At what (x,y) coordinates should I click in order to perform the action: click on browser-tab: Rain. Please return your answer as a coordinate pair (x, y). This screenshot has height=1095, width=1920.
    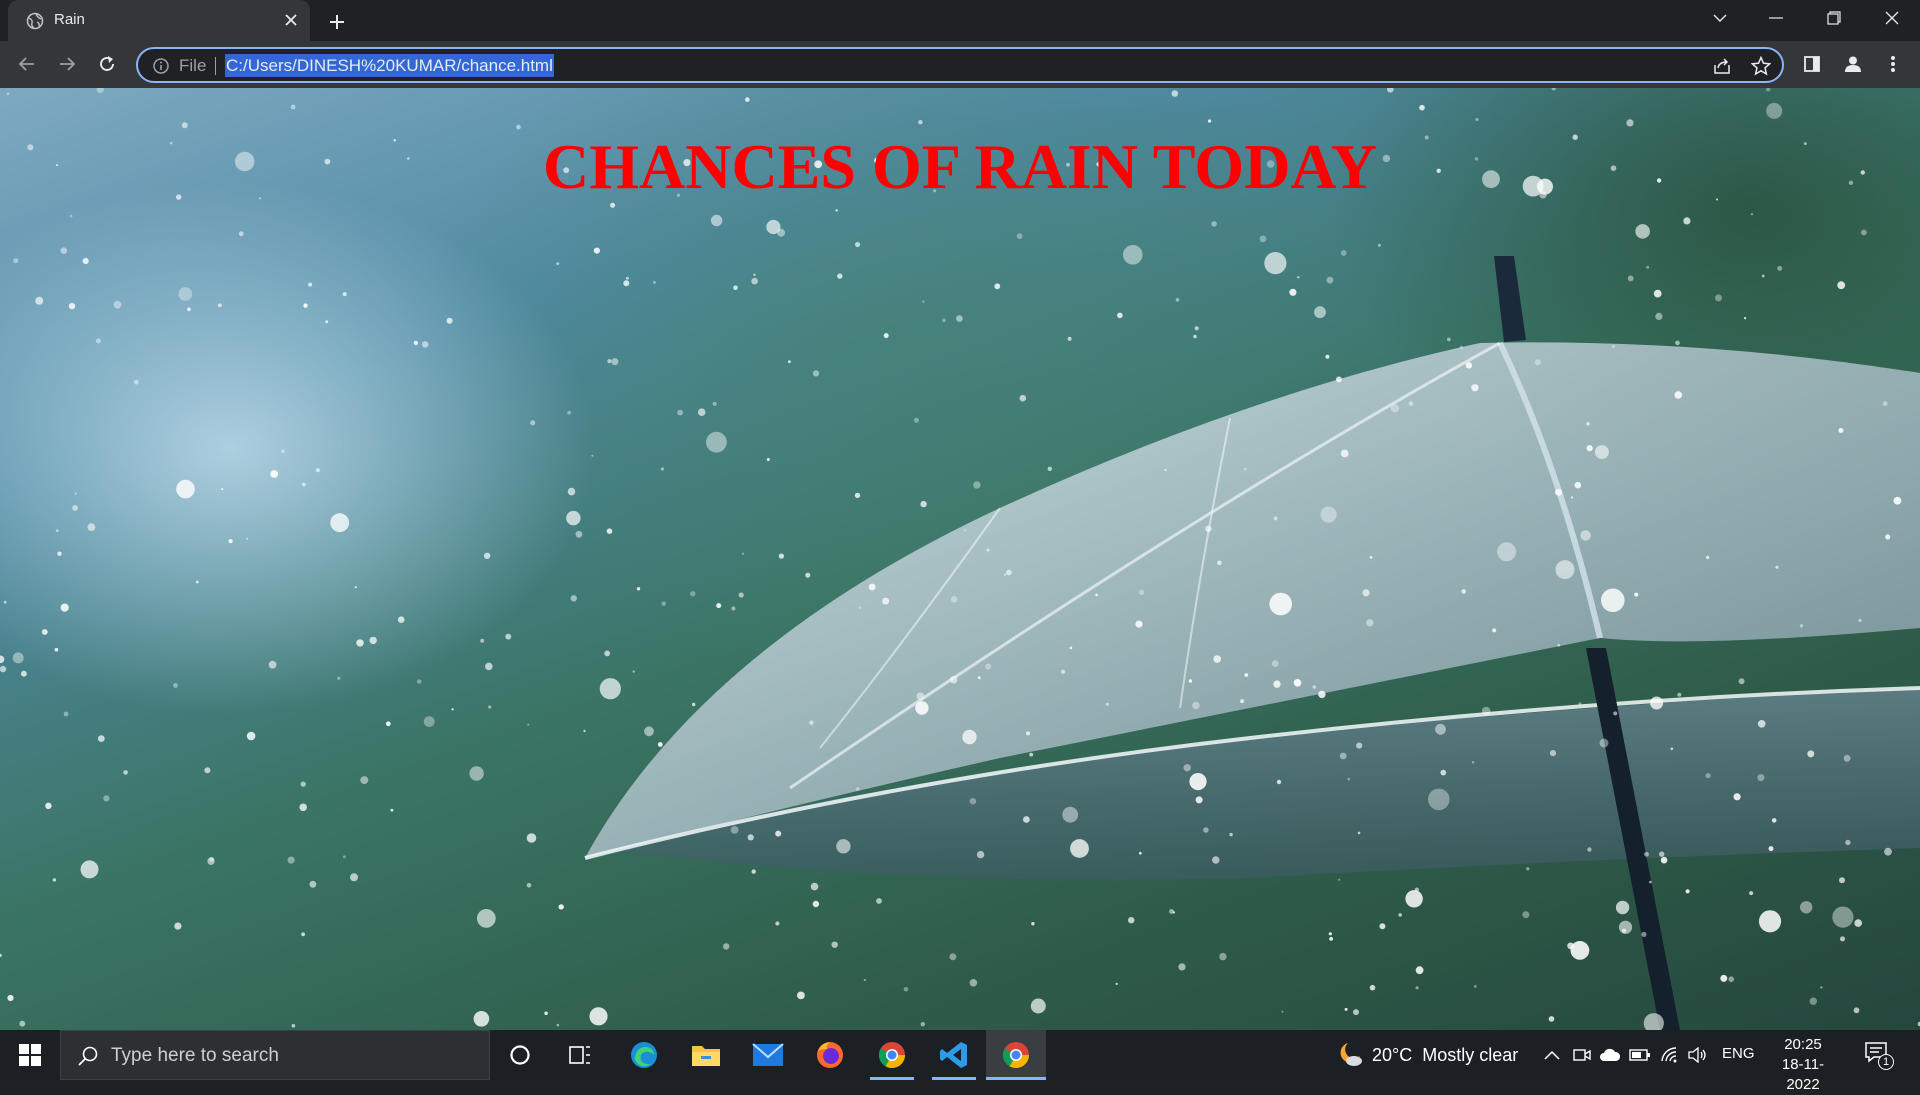
    Looking at the image, I should click on (159, 20).